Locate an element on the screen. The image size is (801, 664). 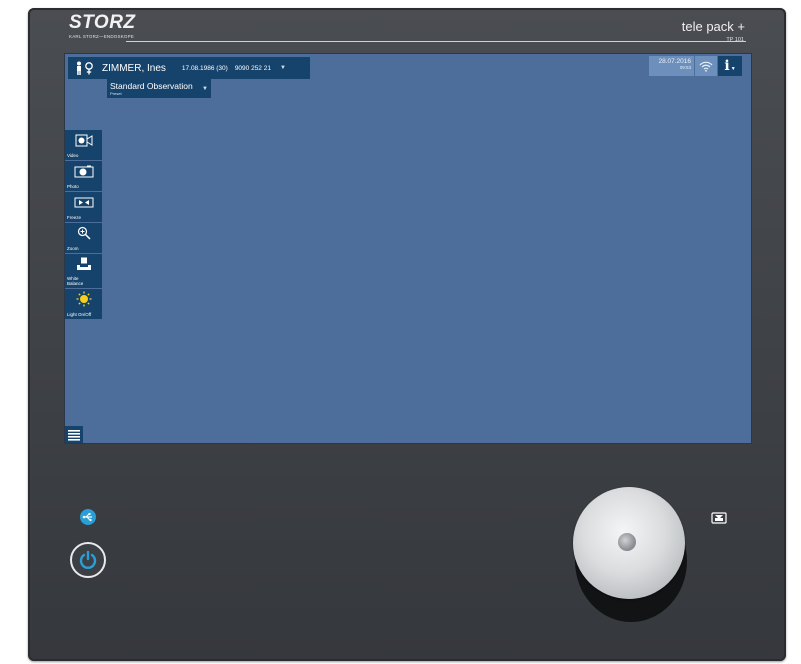
power-icon is located at coordinates (88, 559).